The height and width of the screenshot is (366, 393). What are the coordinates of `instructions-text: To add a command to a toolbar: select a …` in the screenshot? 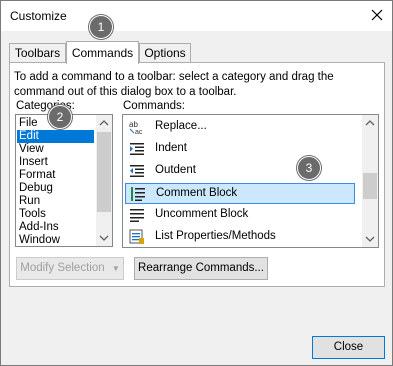 It's located at (174, 84).